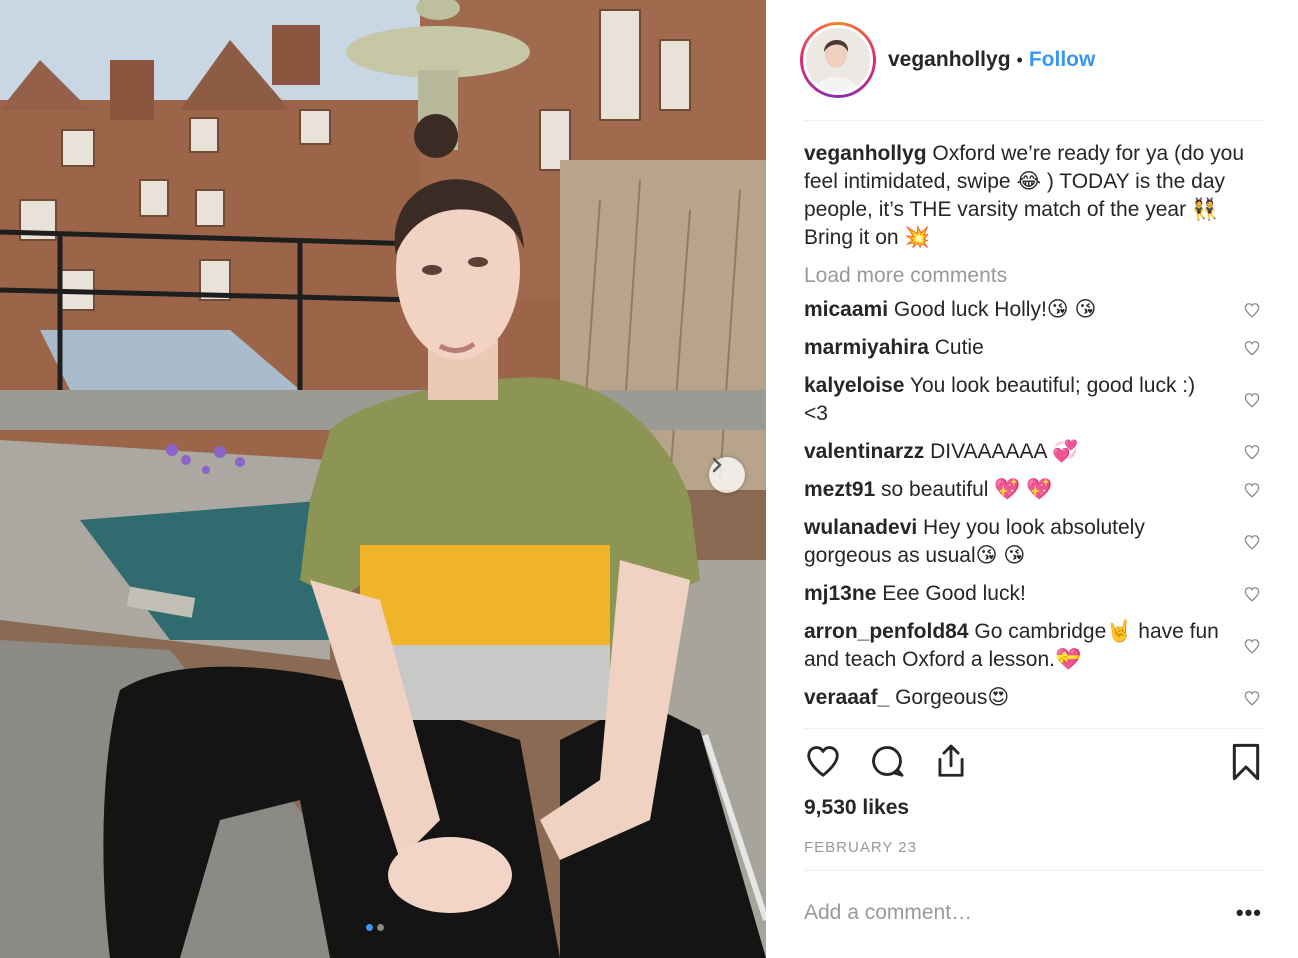 The width and height of the screenshot is (1298, 958). Describe the element at coordinates (860, 847) in the screenshot. I see `post-date: FEBRUARY 23` at that location.